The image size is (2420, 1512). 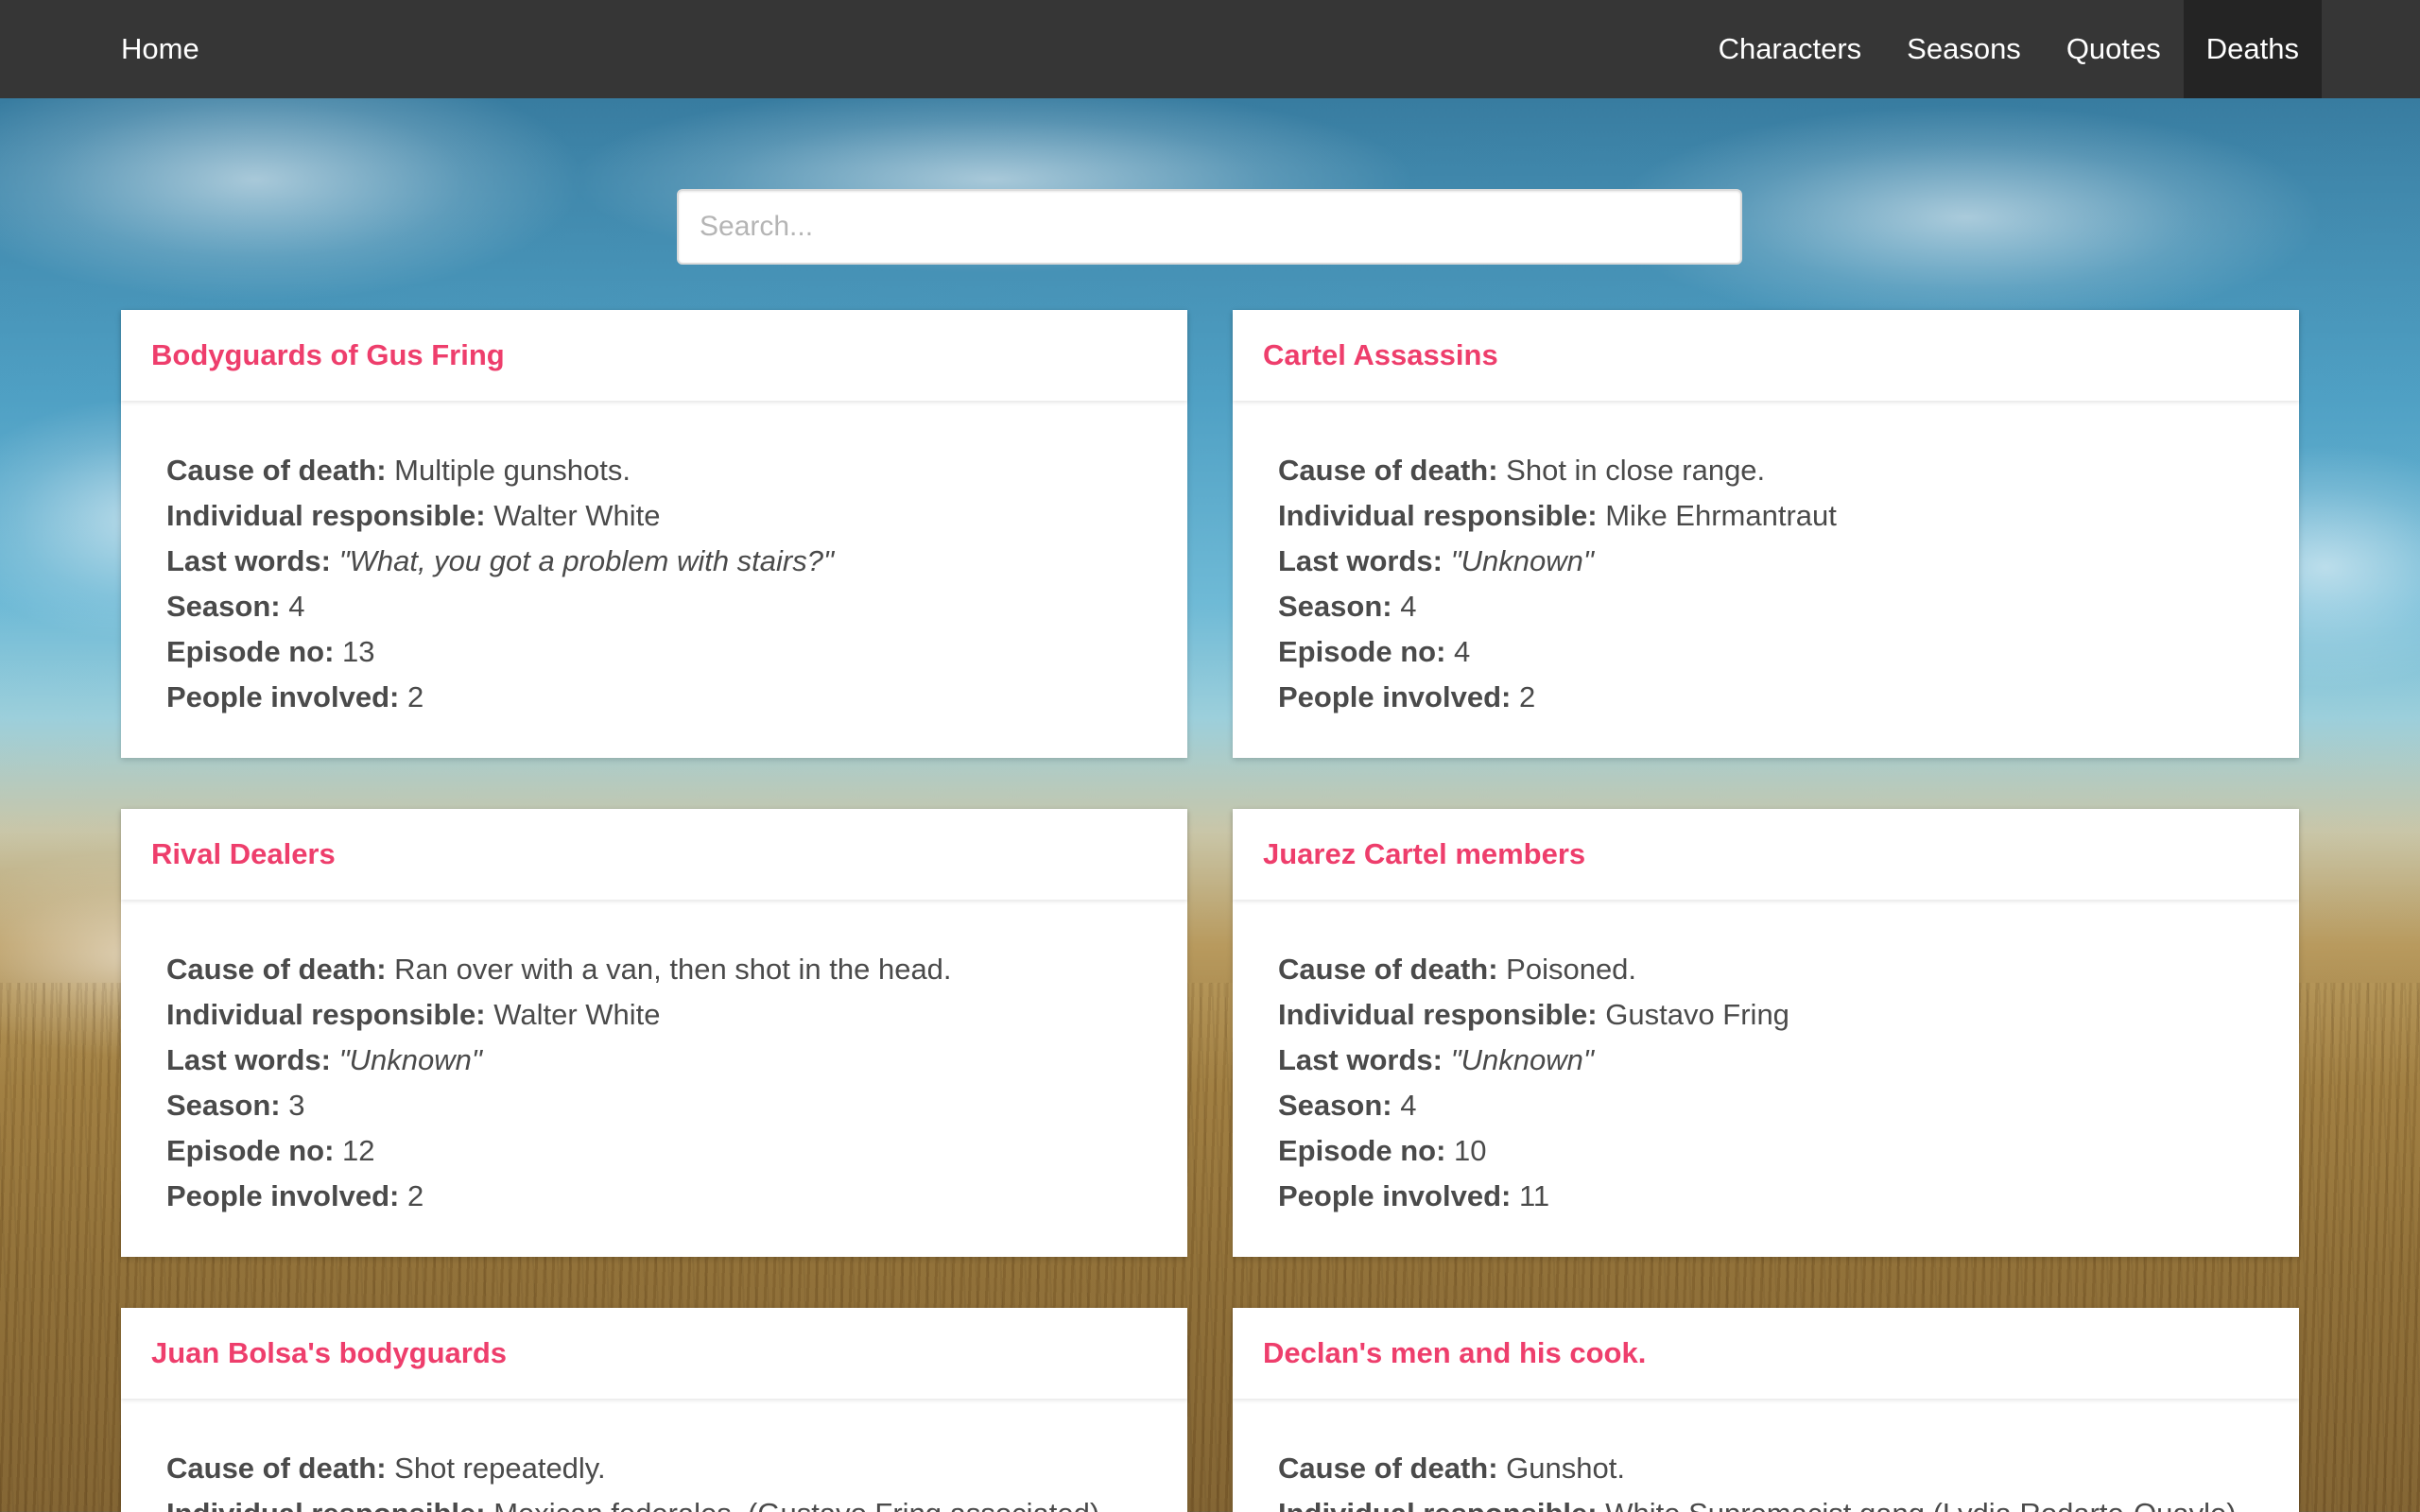 I want to click on nav-deaths-link: Deaths, so click(x=2252, y=49).